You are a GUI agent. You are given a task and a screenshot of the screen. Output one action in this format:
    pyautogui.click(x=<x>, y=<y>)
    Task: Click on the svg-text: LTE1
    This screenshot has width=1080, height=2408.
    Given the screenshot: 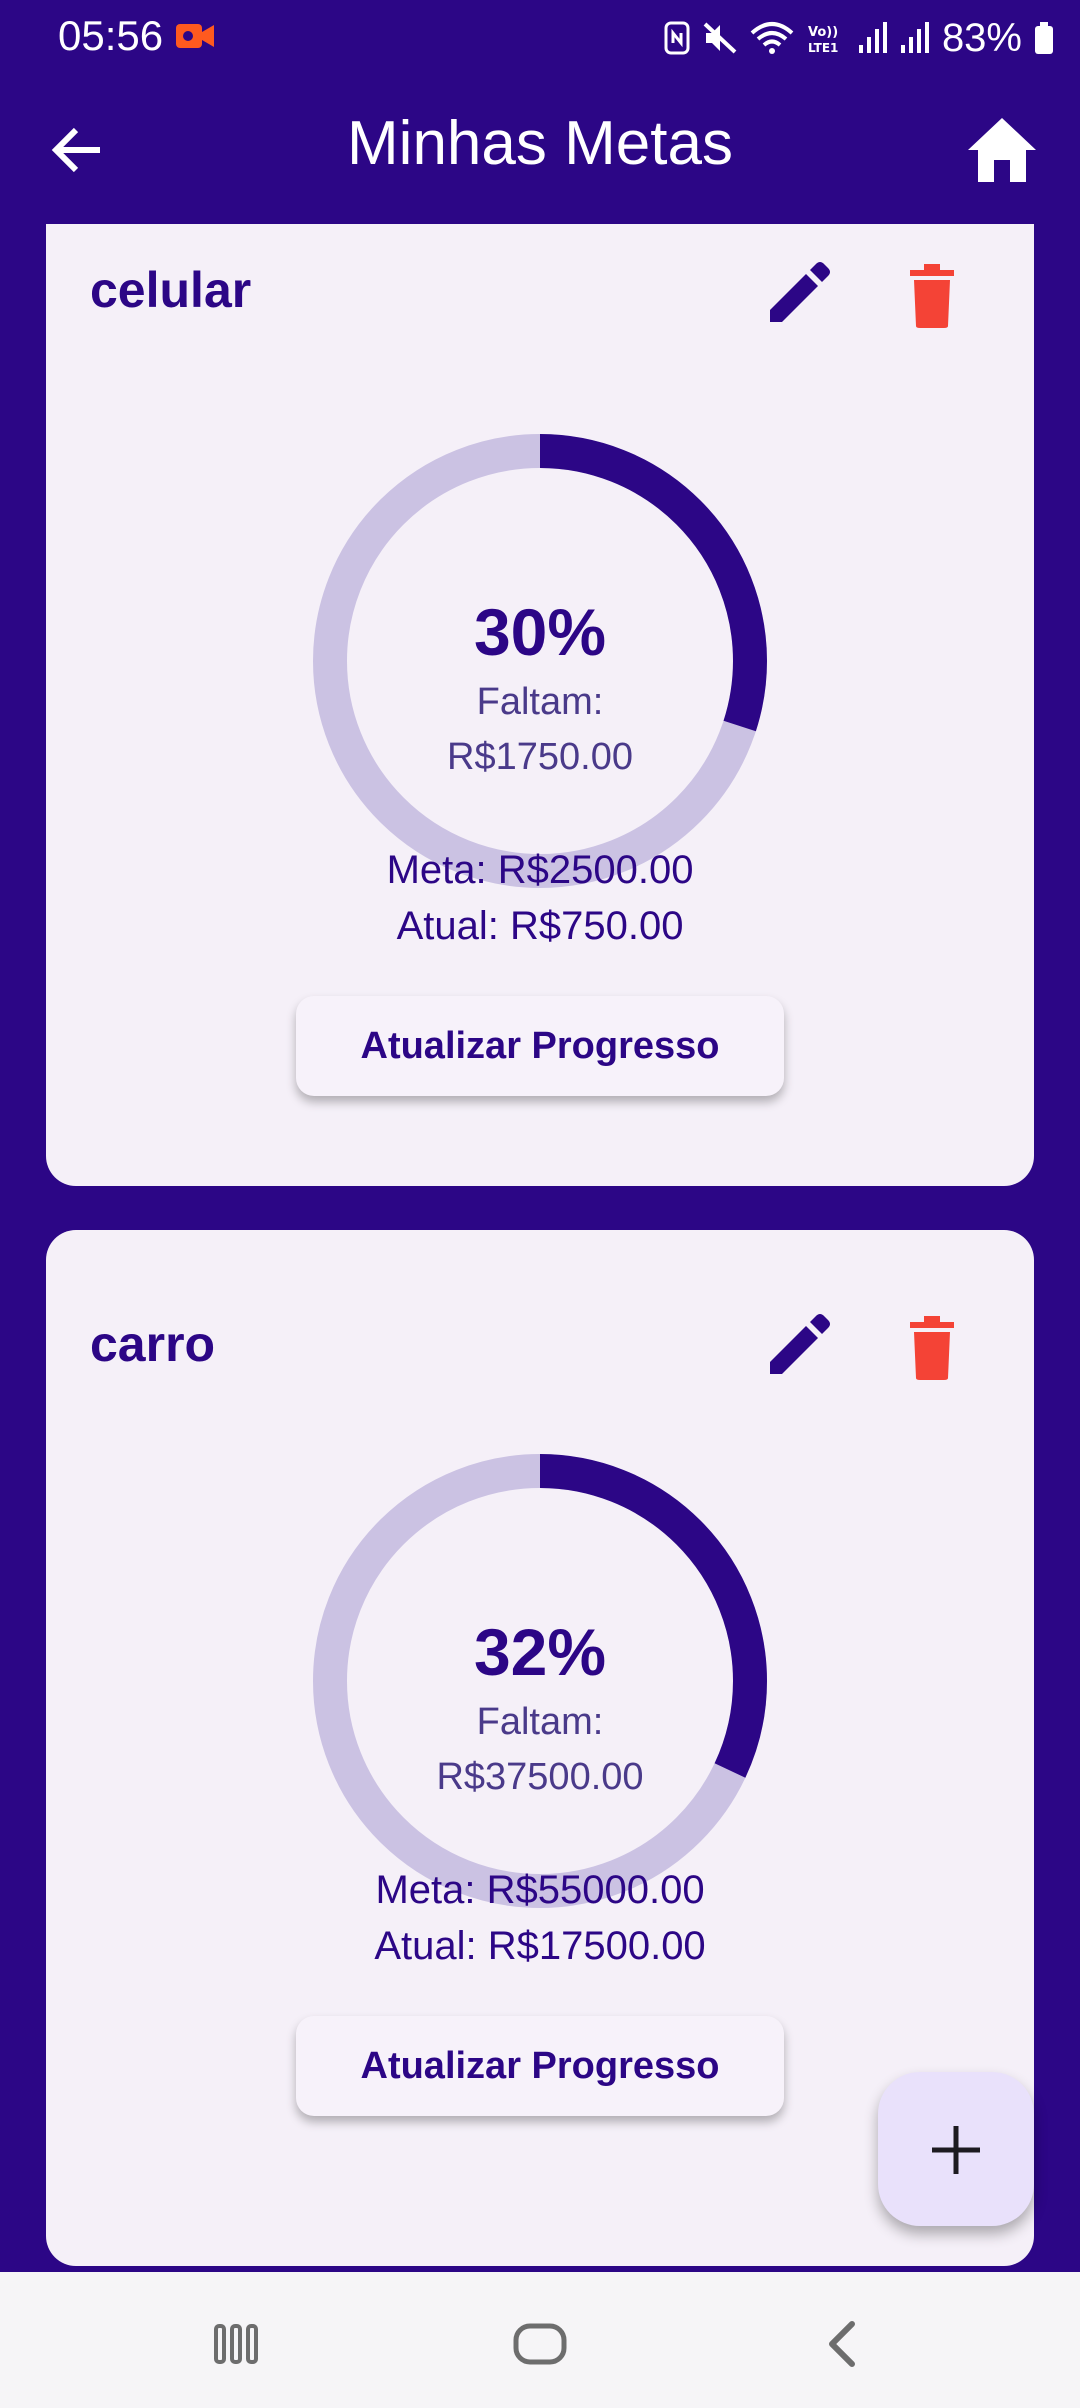 What is the action you would take?
    pyautogui.click(x=823, y=48)
    